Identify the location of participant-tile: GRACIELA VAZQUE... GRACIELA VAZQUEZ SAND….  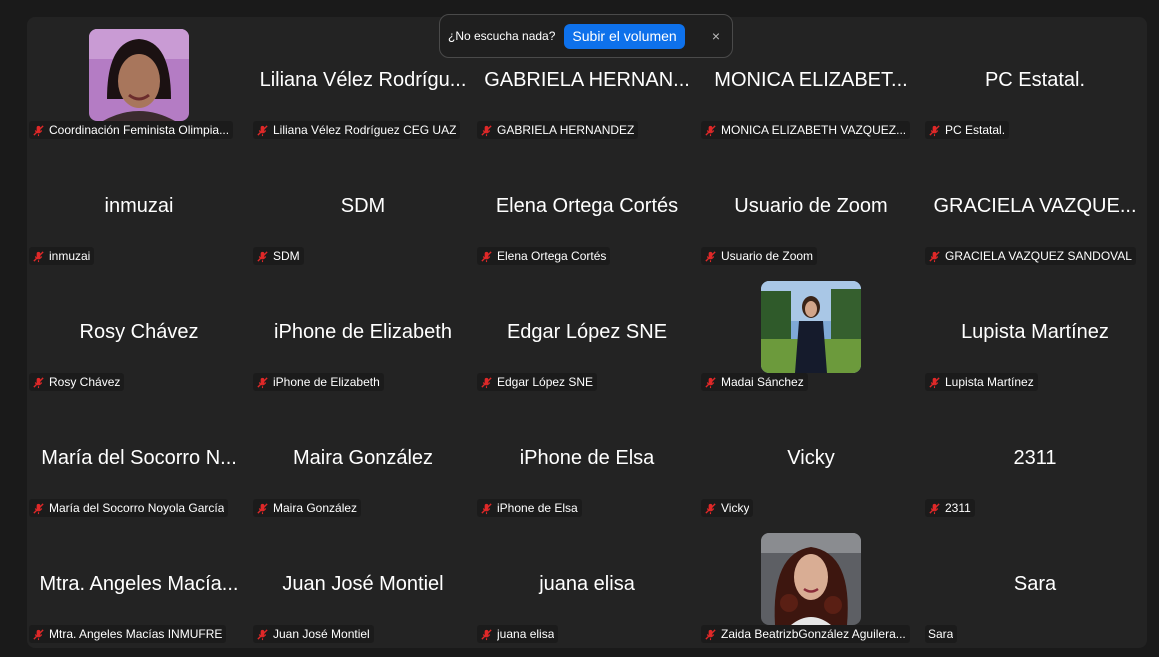
(1035, 206).